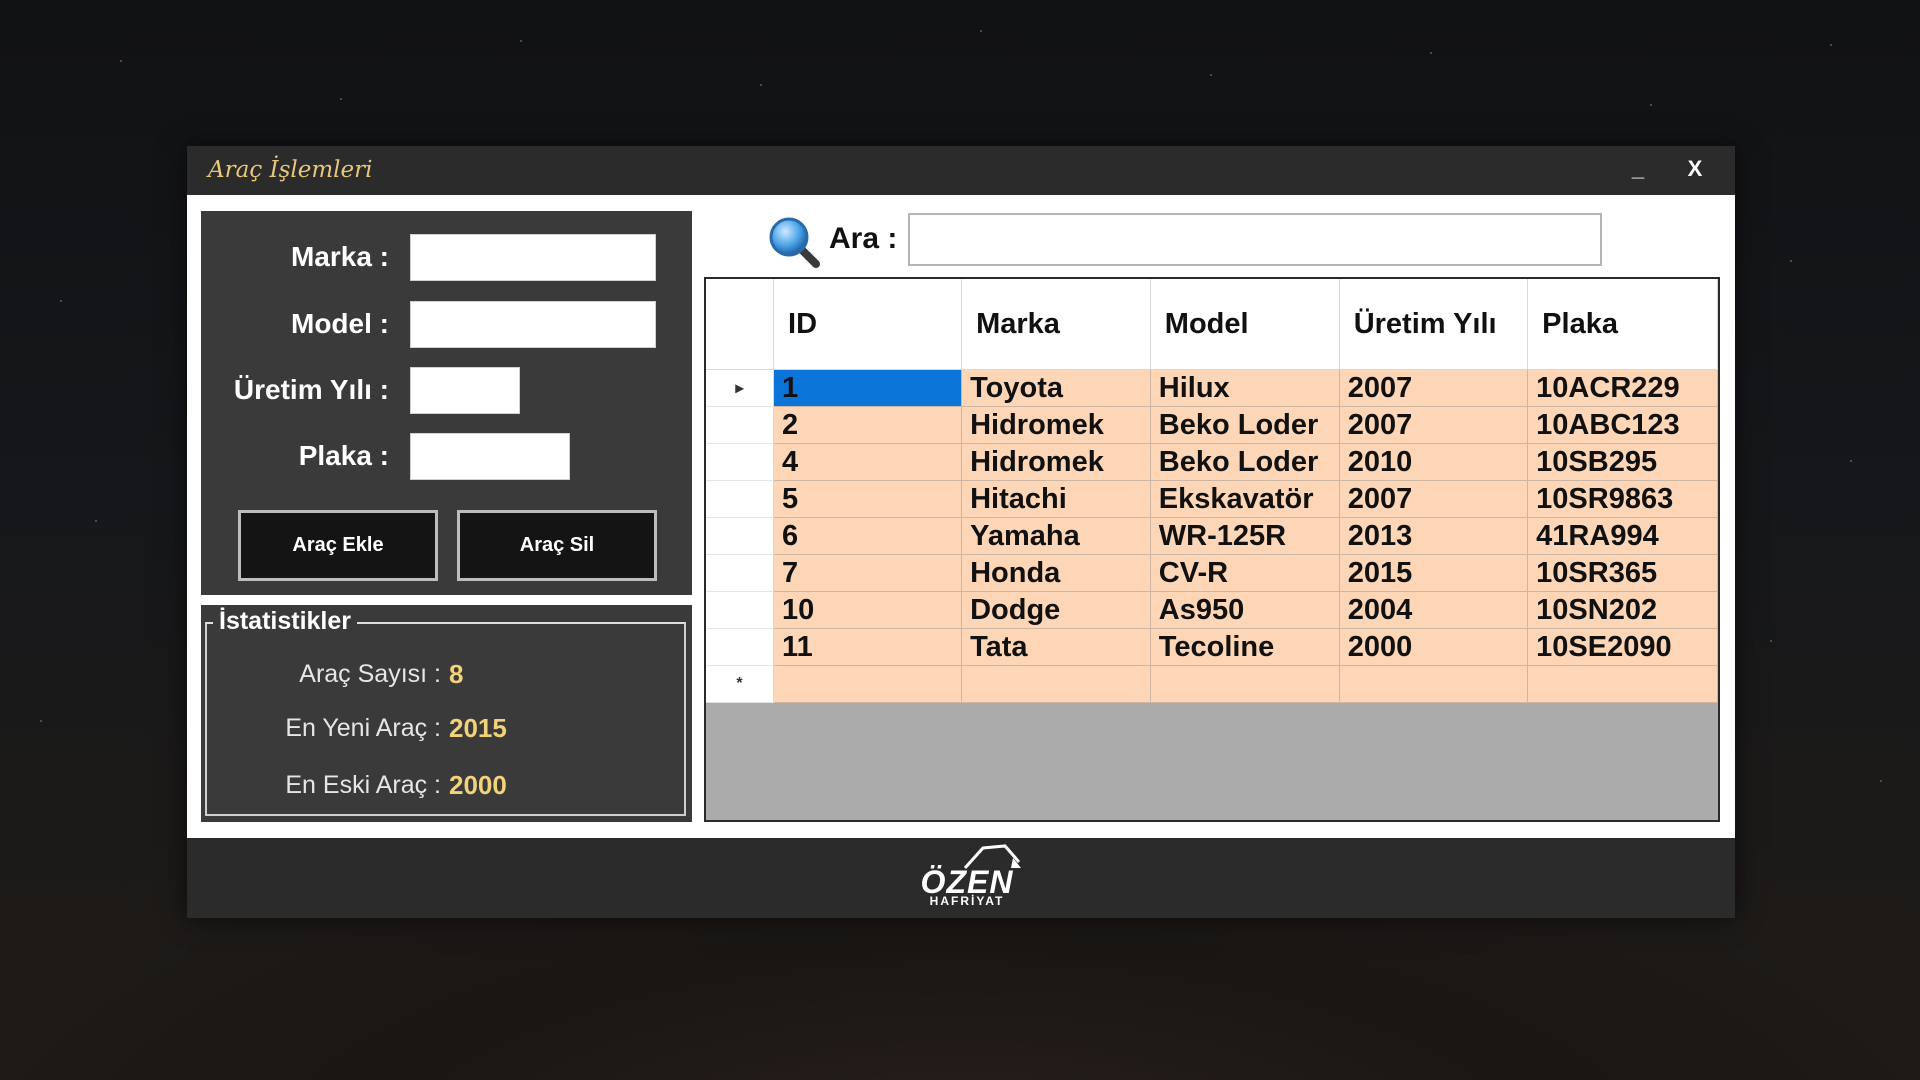  Describe the element at coordinates (339, 256) in the screenshot. I see `marka-label: Marka :` at that location.